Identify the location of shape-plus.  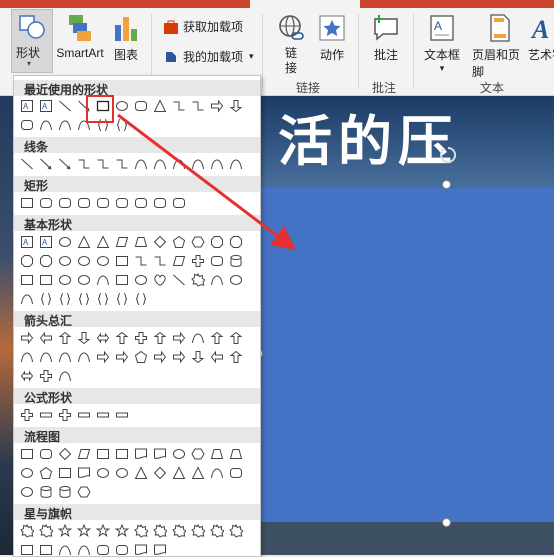
(27, 415).